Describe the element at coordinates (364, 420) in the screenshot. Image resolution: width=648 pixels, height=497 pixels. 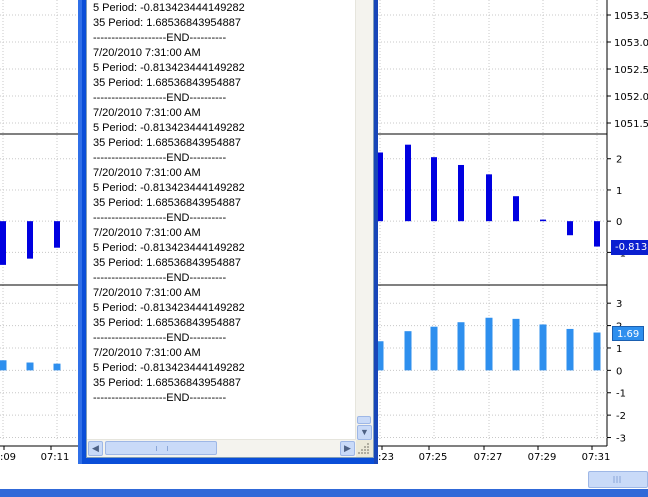
I see `vertical-scroll-thumb` at that location.